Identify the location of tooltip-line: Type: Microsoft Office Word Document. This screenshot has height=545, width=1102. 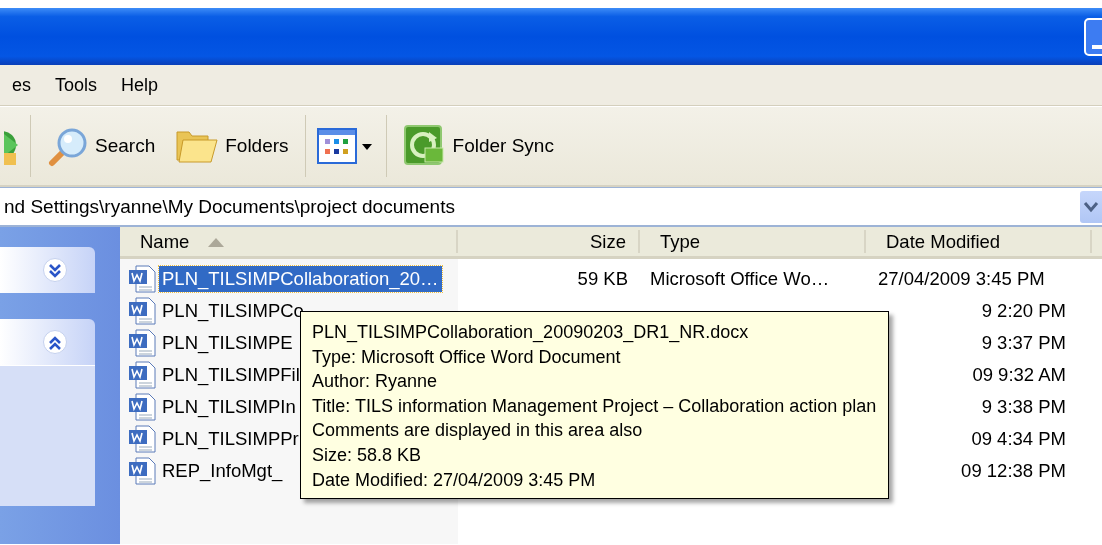
(466, 357).